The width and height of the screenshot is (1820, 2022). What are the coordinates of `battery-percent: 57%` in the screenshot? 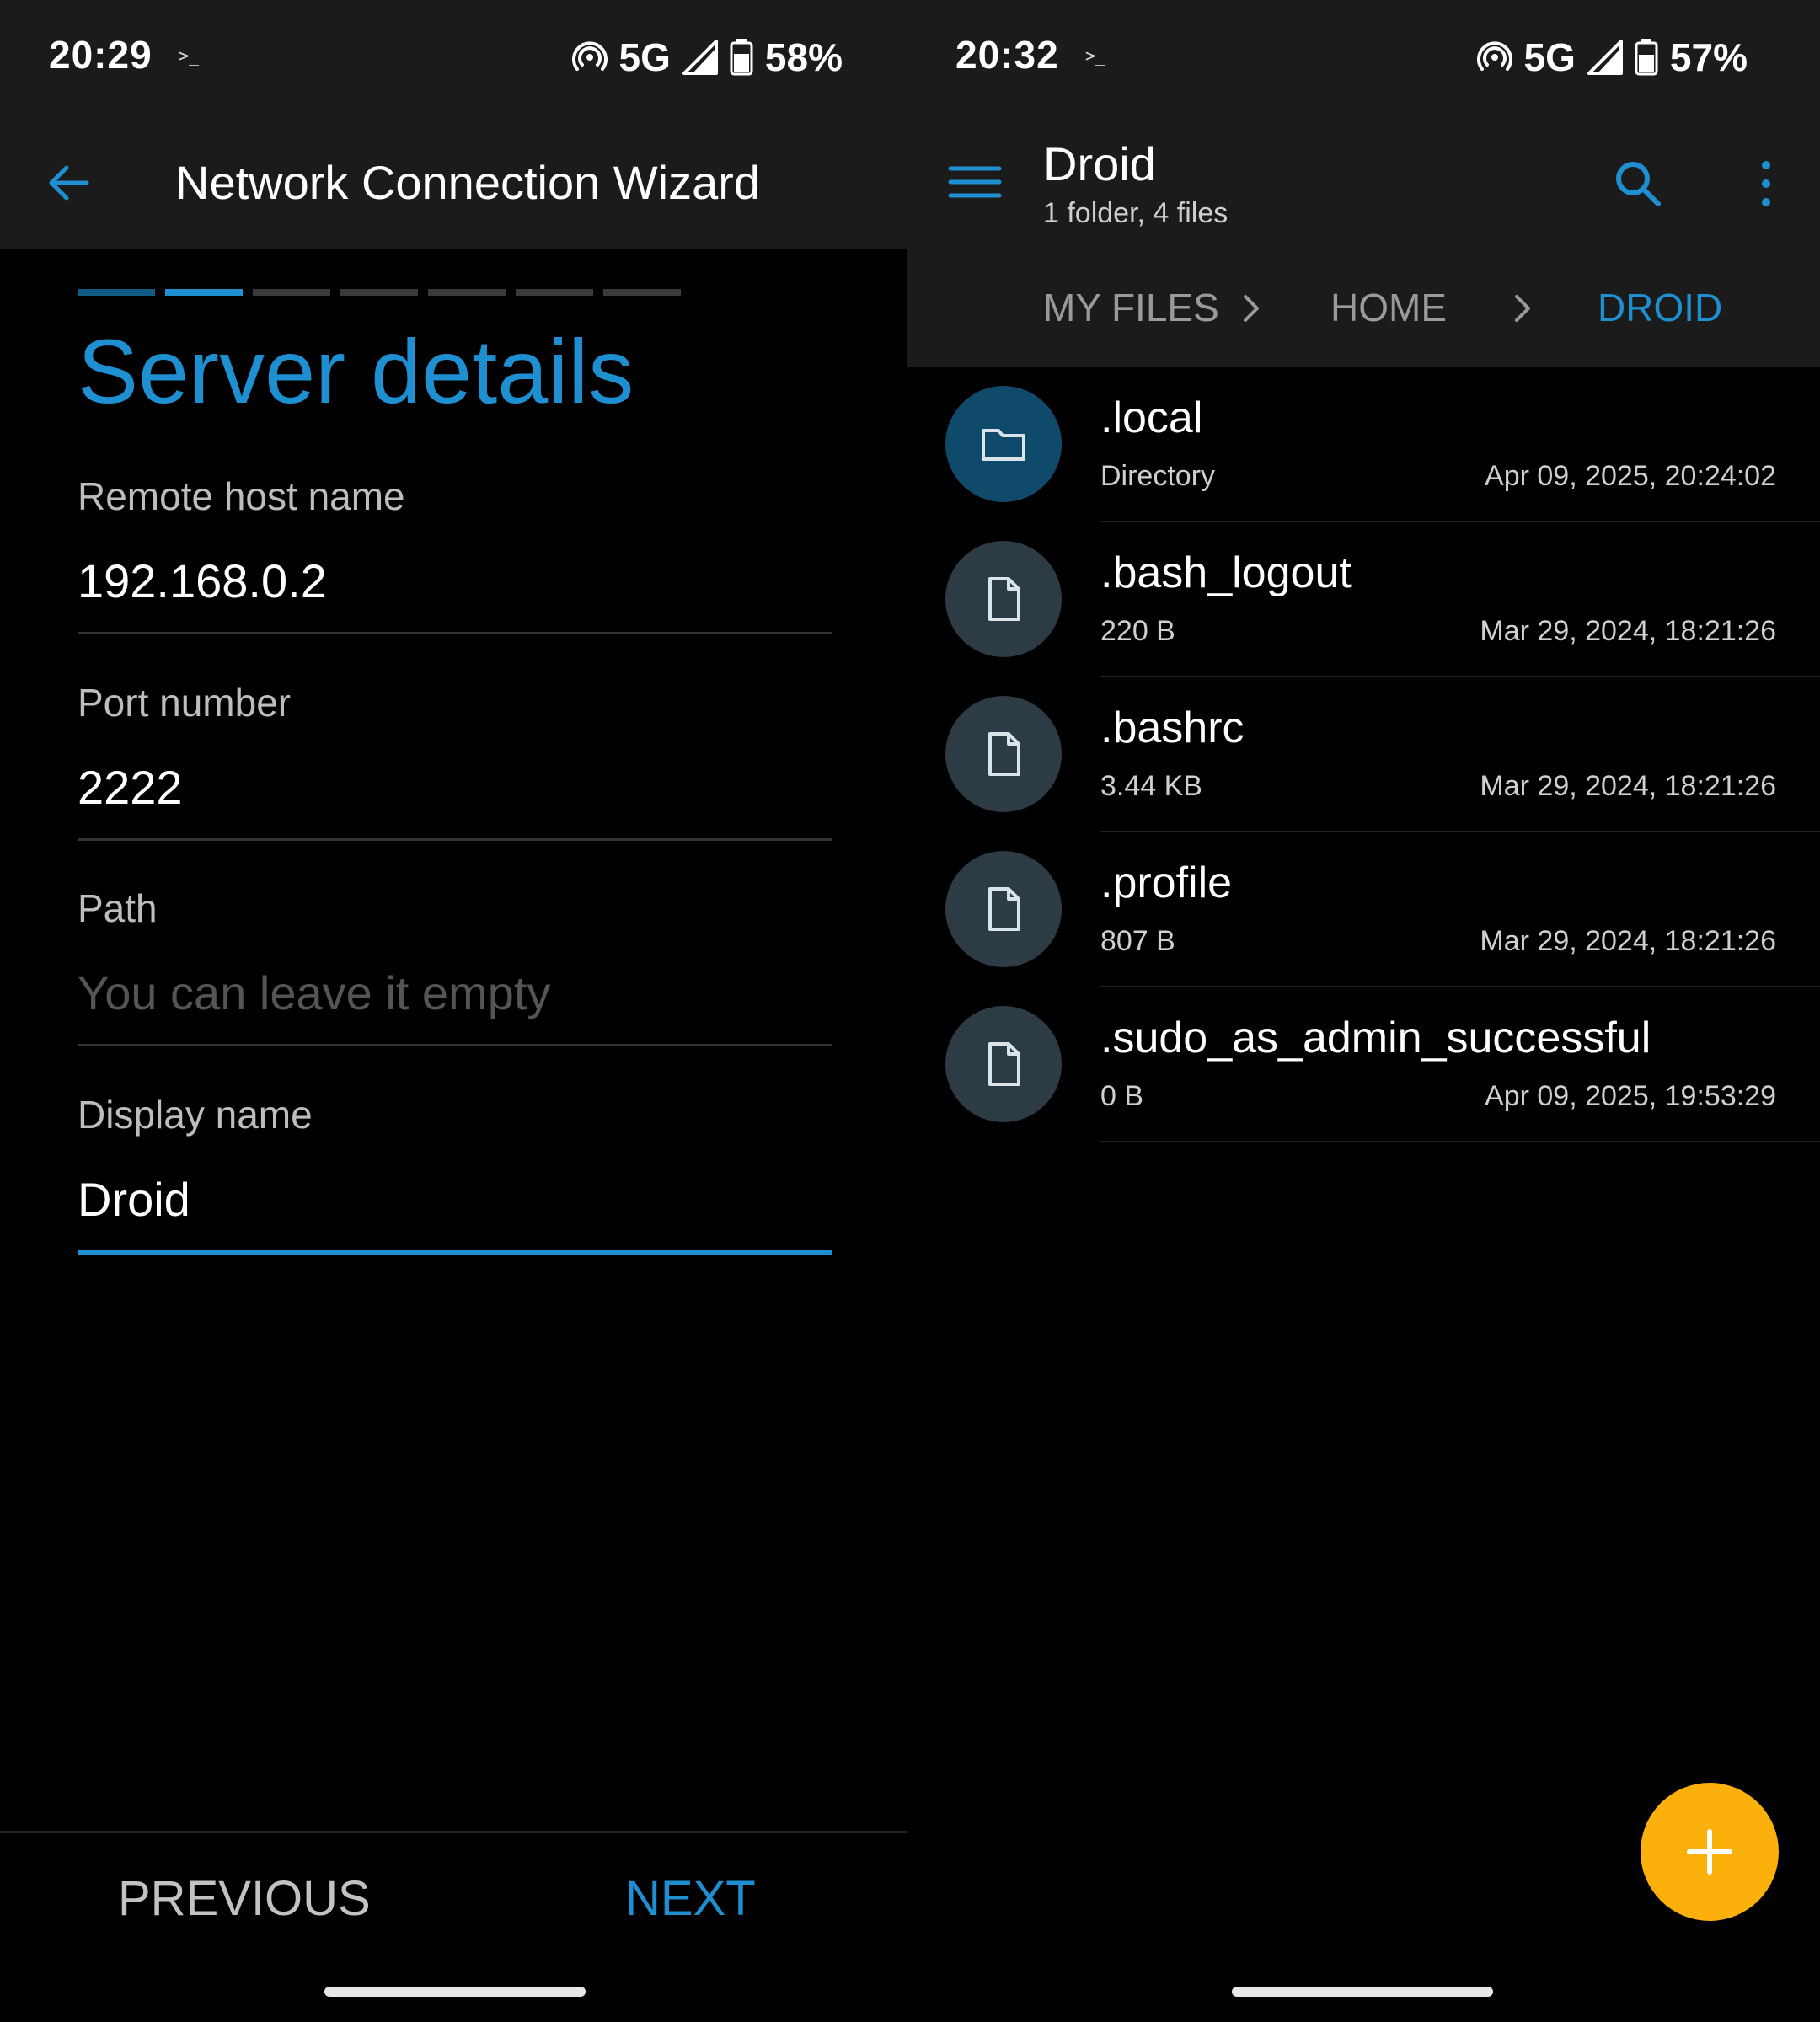 It's located at (1708, 57).